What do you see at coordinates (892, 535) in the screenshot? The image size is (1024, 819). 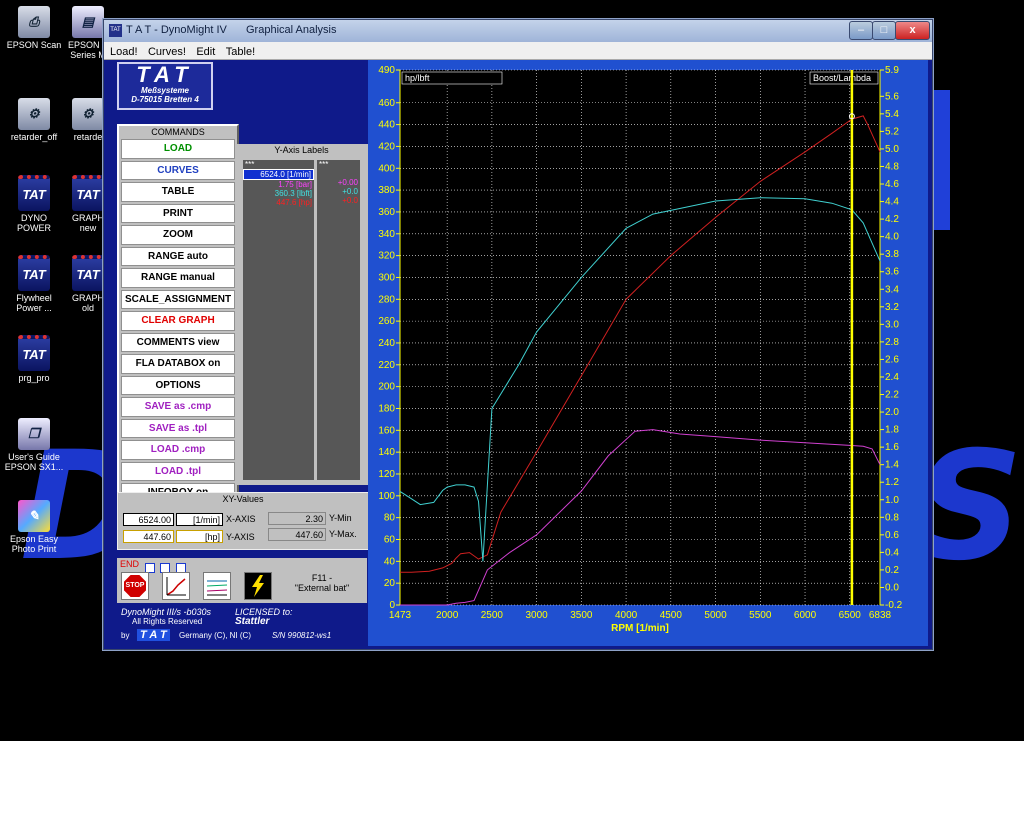 I see `right-tick-label: 0.6` at bounding box center [892, 535].